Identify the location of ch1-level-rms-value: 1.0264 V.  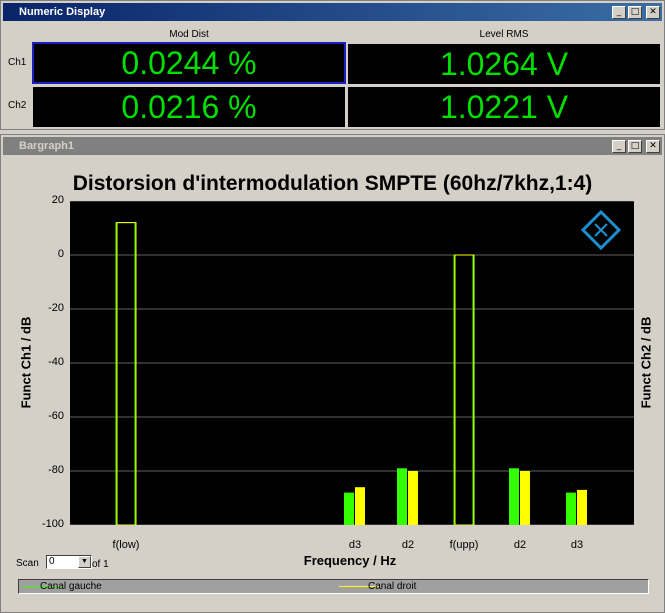
(504, 64).